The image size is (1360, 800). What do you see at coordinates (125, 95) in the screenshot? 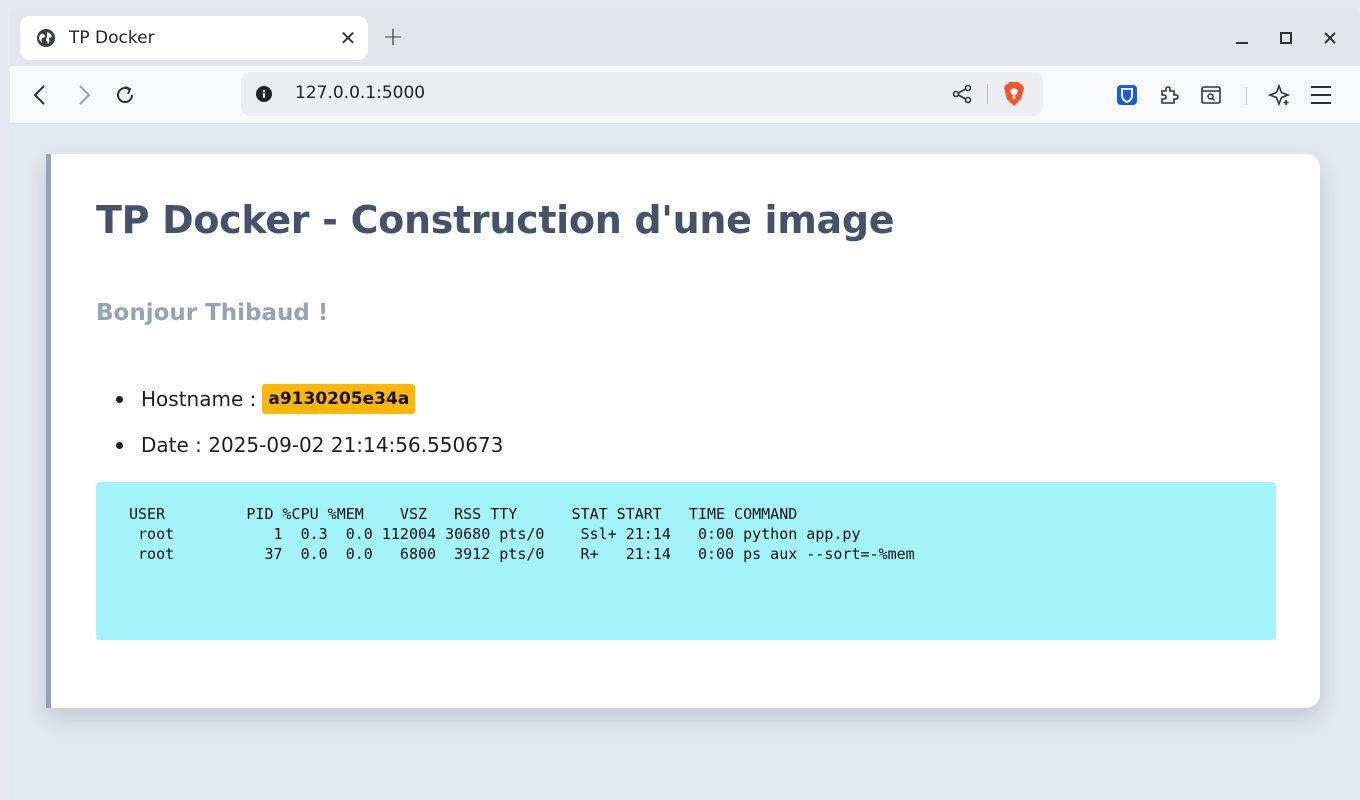
I see `reload-icon` at bounding box center [125, 95].